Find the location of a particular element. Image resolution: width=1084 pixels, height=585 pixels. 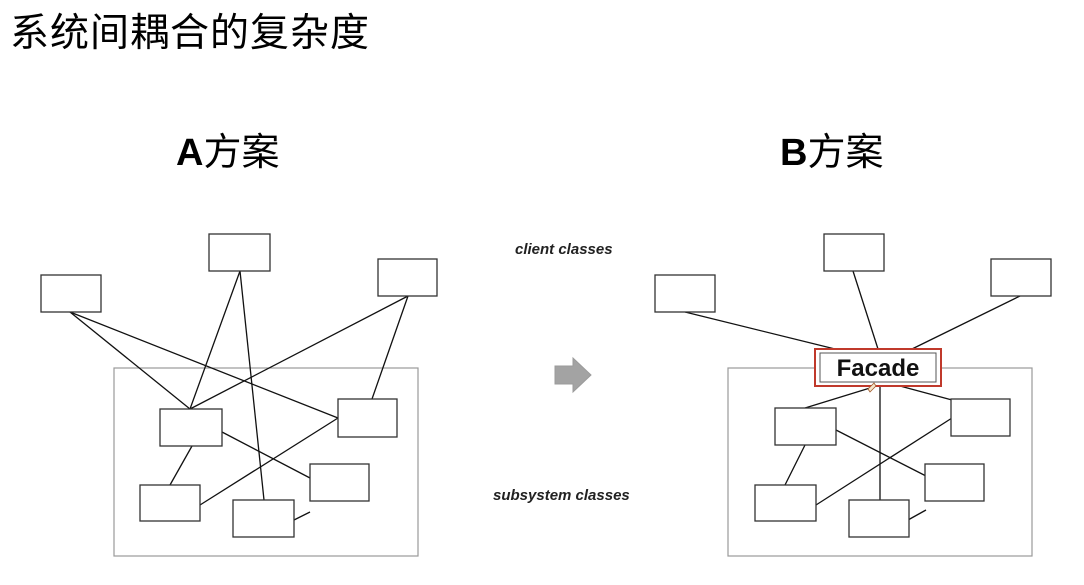

arrow-right-icon is located at coordinates (573, 375).